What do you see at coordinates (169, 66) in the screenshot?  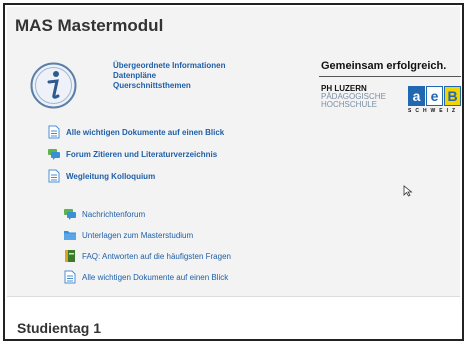 I see `info-link-uebergeordnet: Übergeordnete Informationen` at bounding box center [169, 66].